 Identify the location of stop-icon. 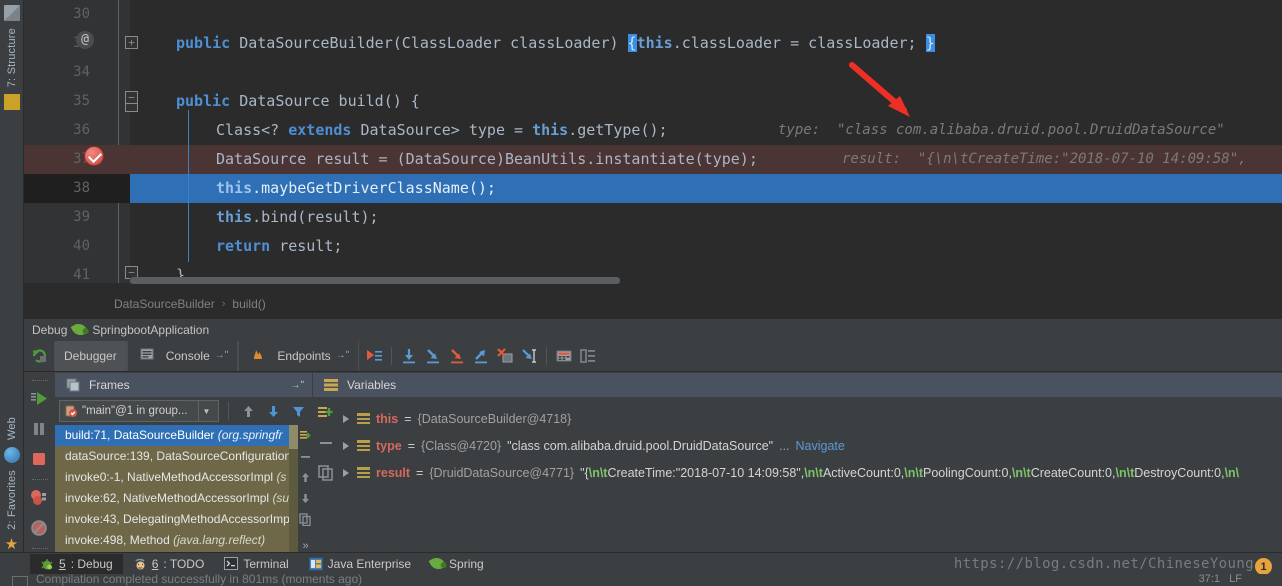
(40, 460).